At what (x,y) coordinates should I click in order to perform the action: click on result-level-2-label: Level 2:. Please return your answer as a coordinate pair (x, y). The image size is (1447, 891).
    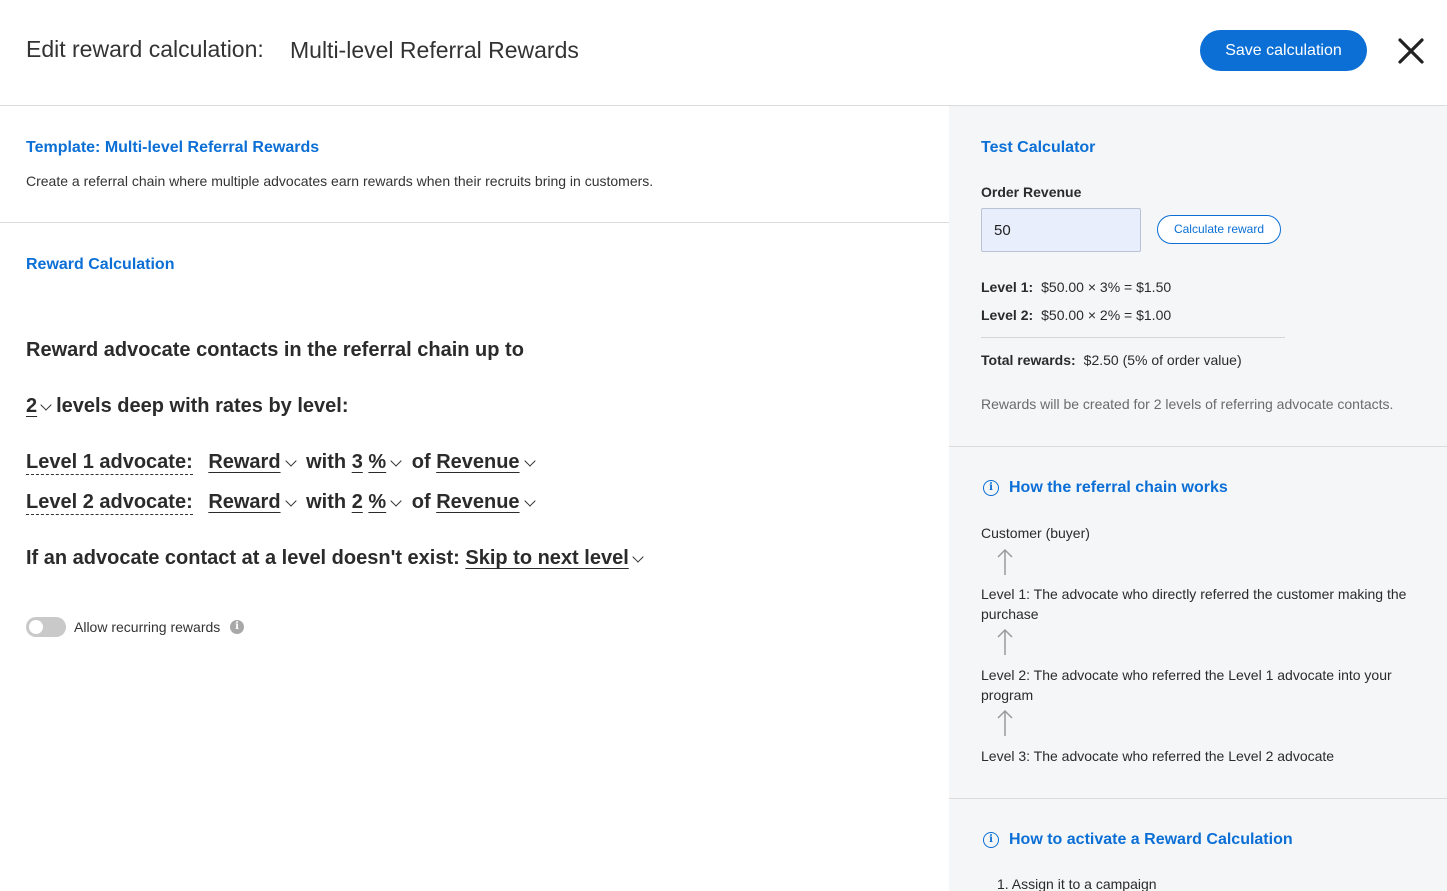
    Looking at the image, I should click on (1007, 315).